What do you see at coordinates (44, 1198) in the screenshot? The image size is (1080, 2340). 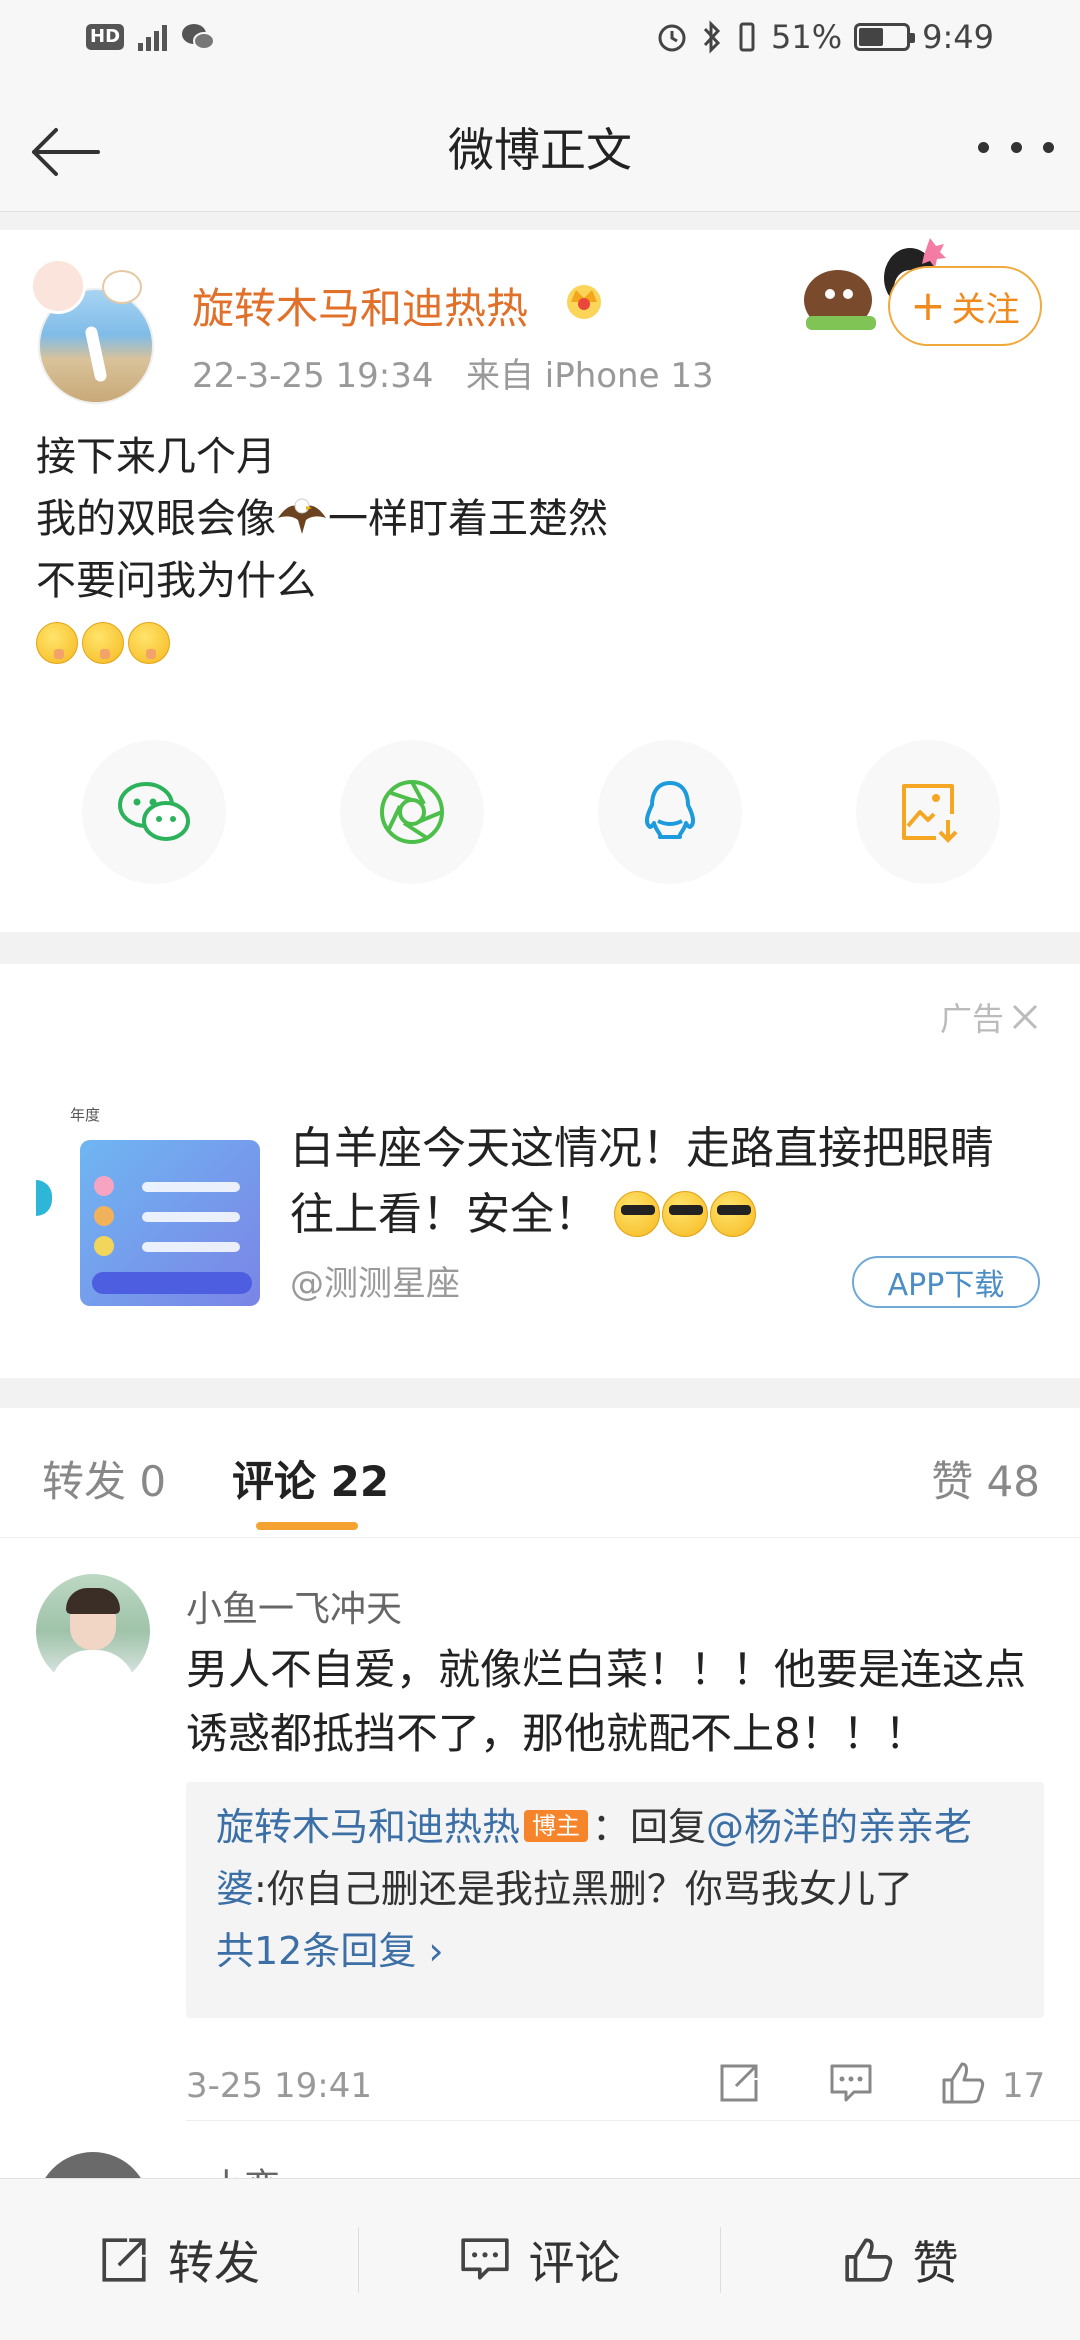 I see `ad-thumb-edge` at bounding box center [44, 1198].